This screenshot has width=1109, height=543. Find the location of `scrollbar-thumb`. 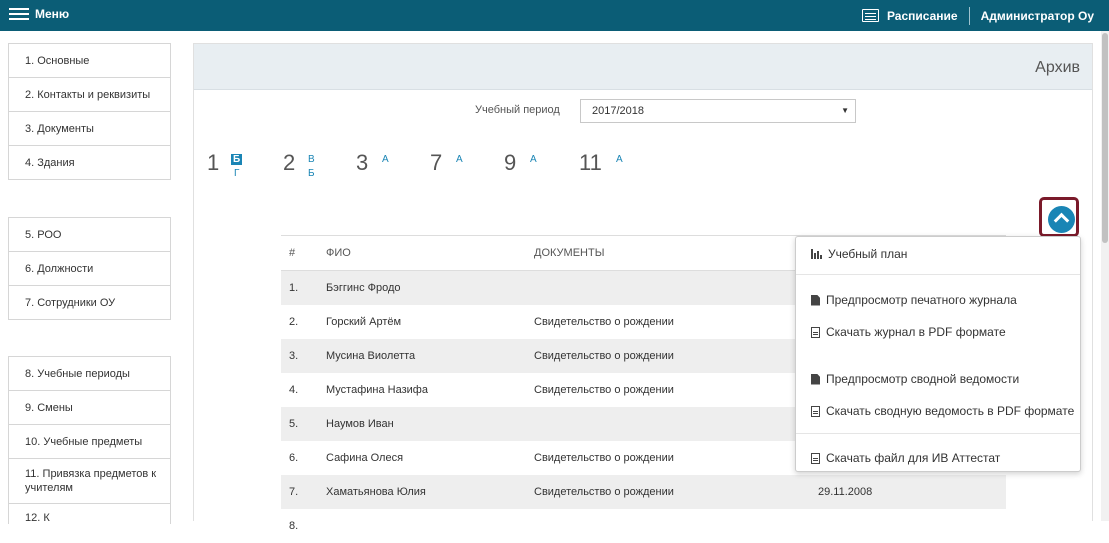

scrollbar-thumb is located at coordinates (1105, 138).